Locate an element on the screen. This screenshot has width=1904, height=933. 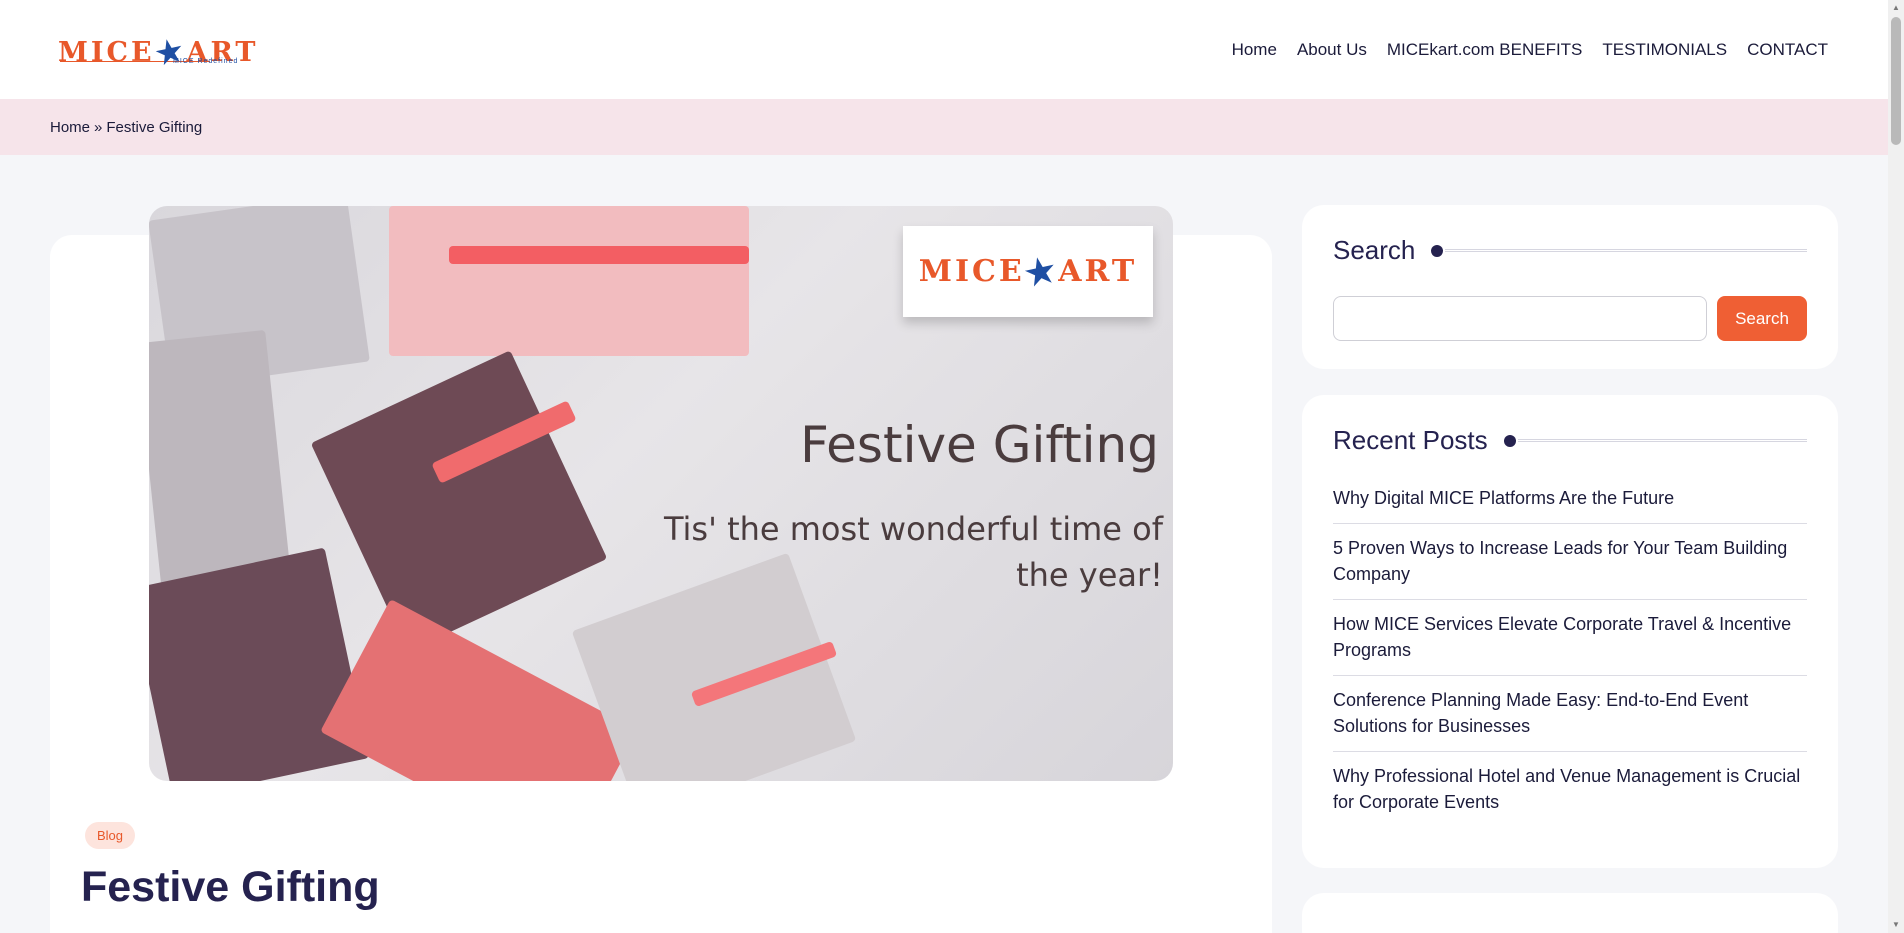
site-logo: MICE ★ ART MICE Redefined is located at coordinates (158, 52).